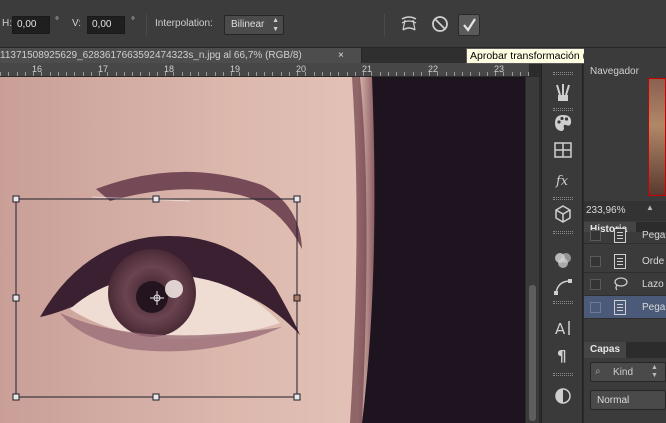 The image size is (666, 423). Describe the element at coordinates (654, 307) in the screenshot. I see `history-item-label: Pega` at that location.